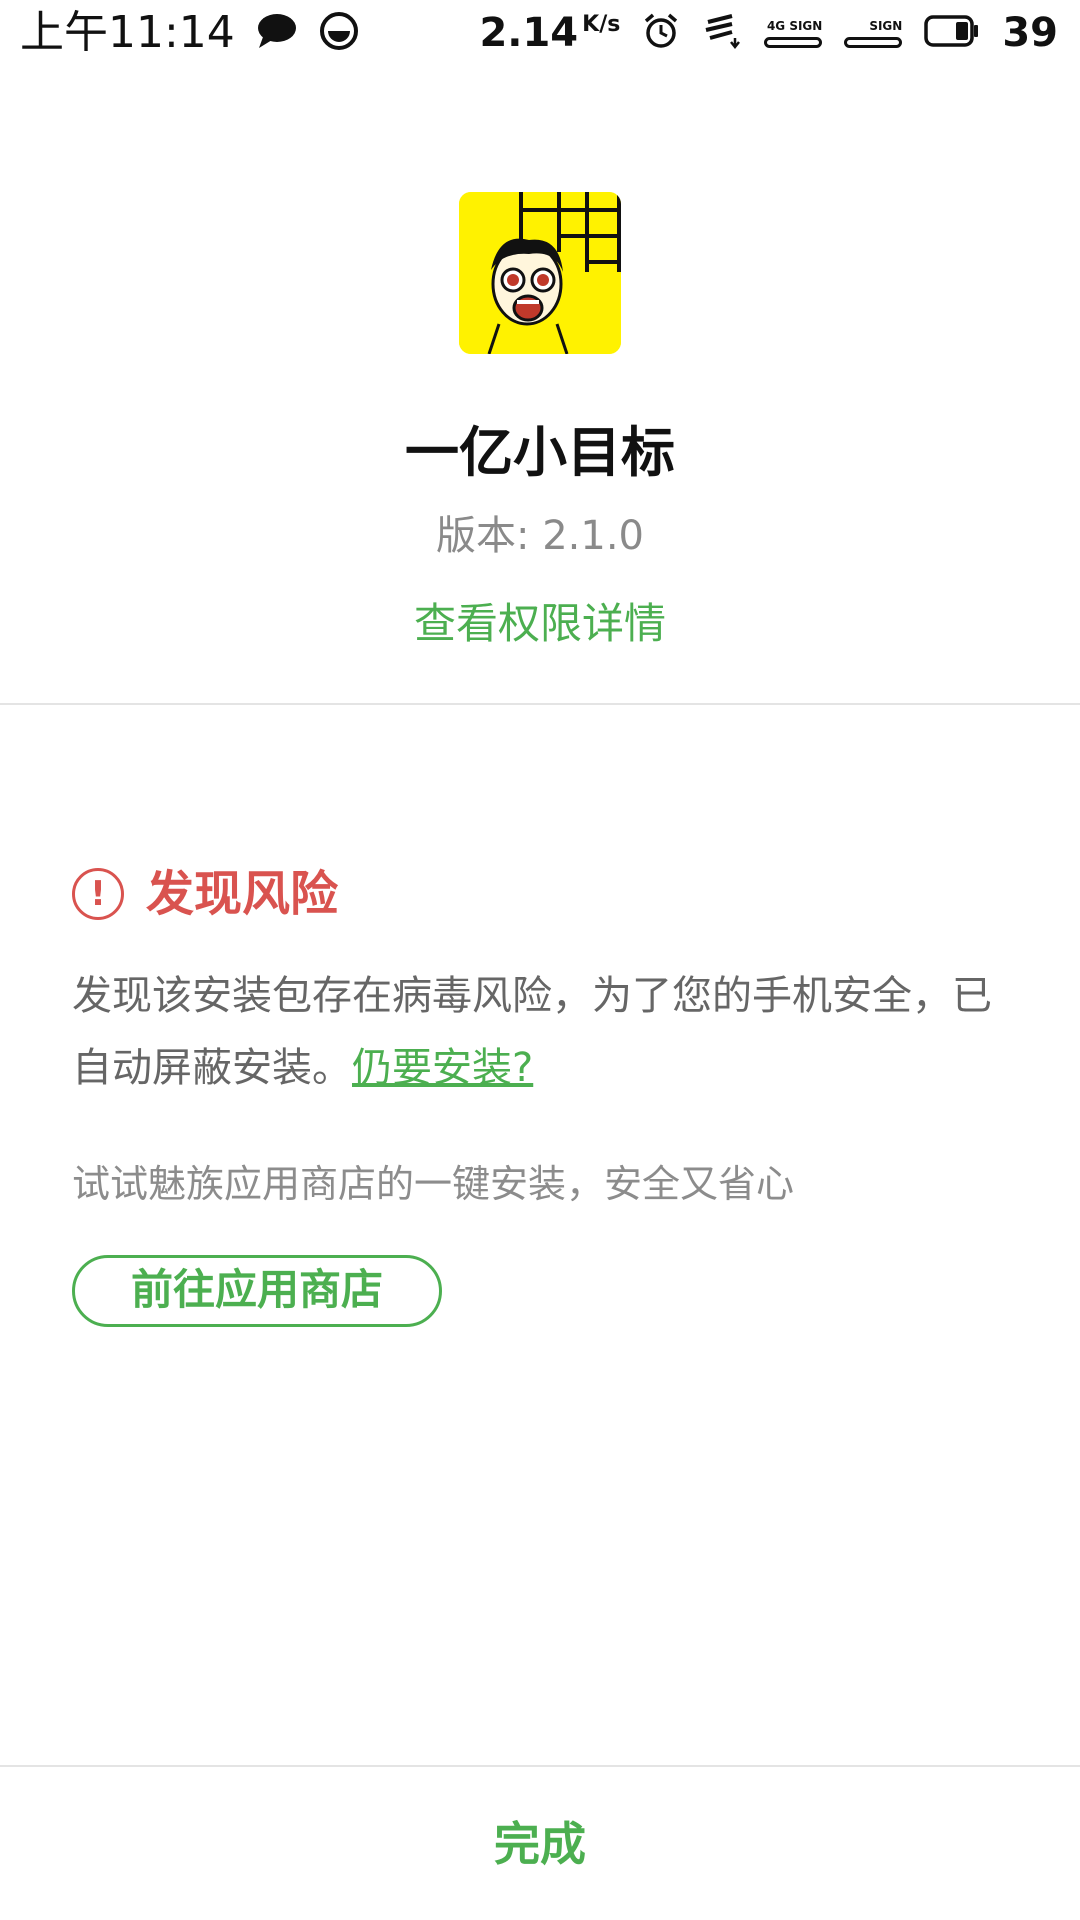  Describe the element at coordinates (1030, 33) in the screenshot. I see `battery-level: 39` at that location.